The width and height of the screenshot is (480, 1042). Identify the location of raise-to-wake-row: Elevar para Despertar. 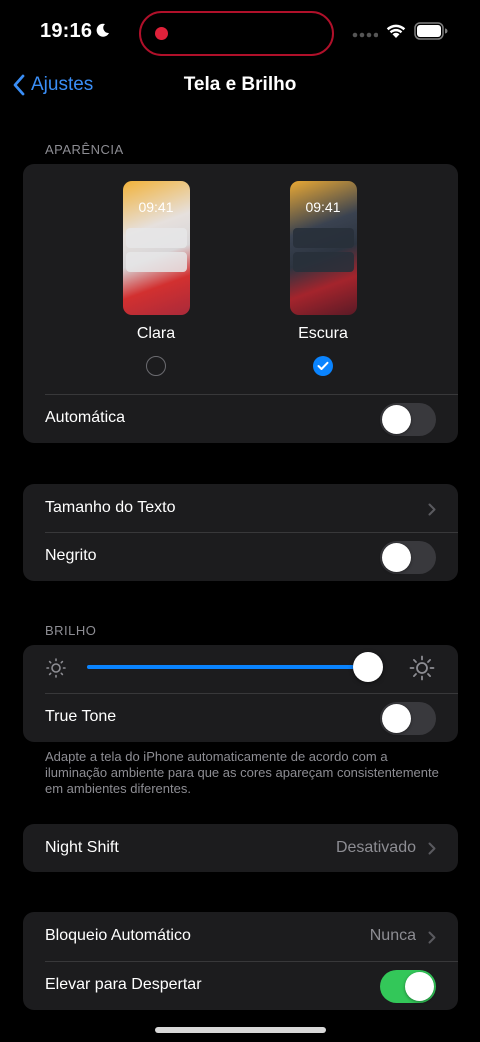
(240, 985).